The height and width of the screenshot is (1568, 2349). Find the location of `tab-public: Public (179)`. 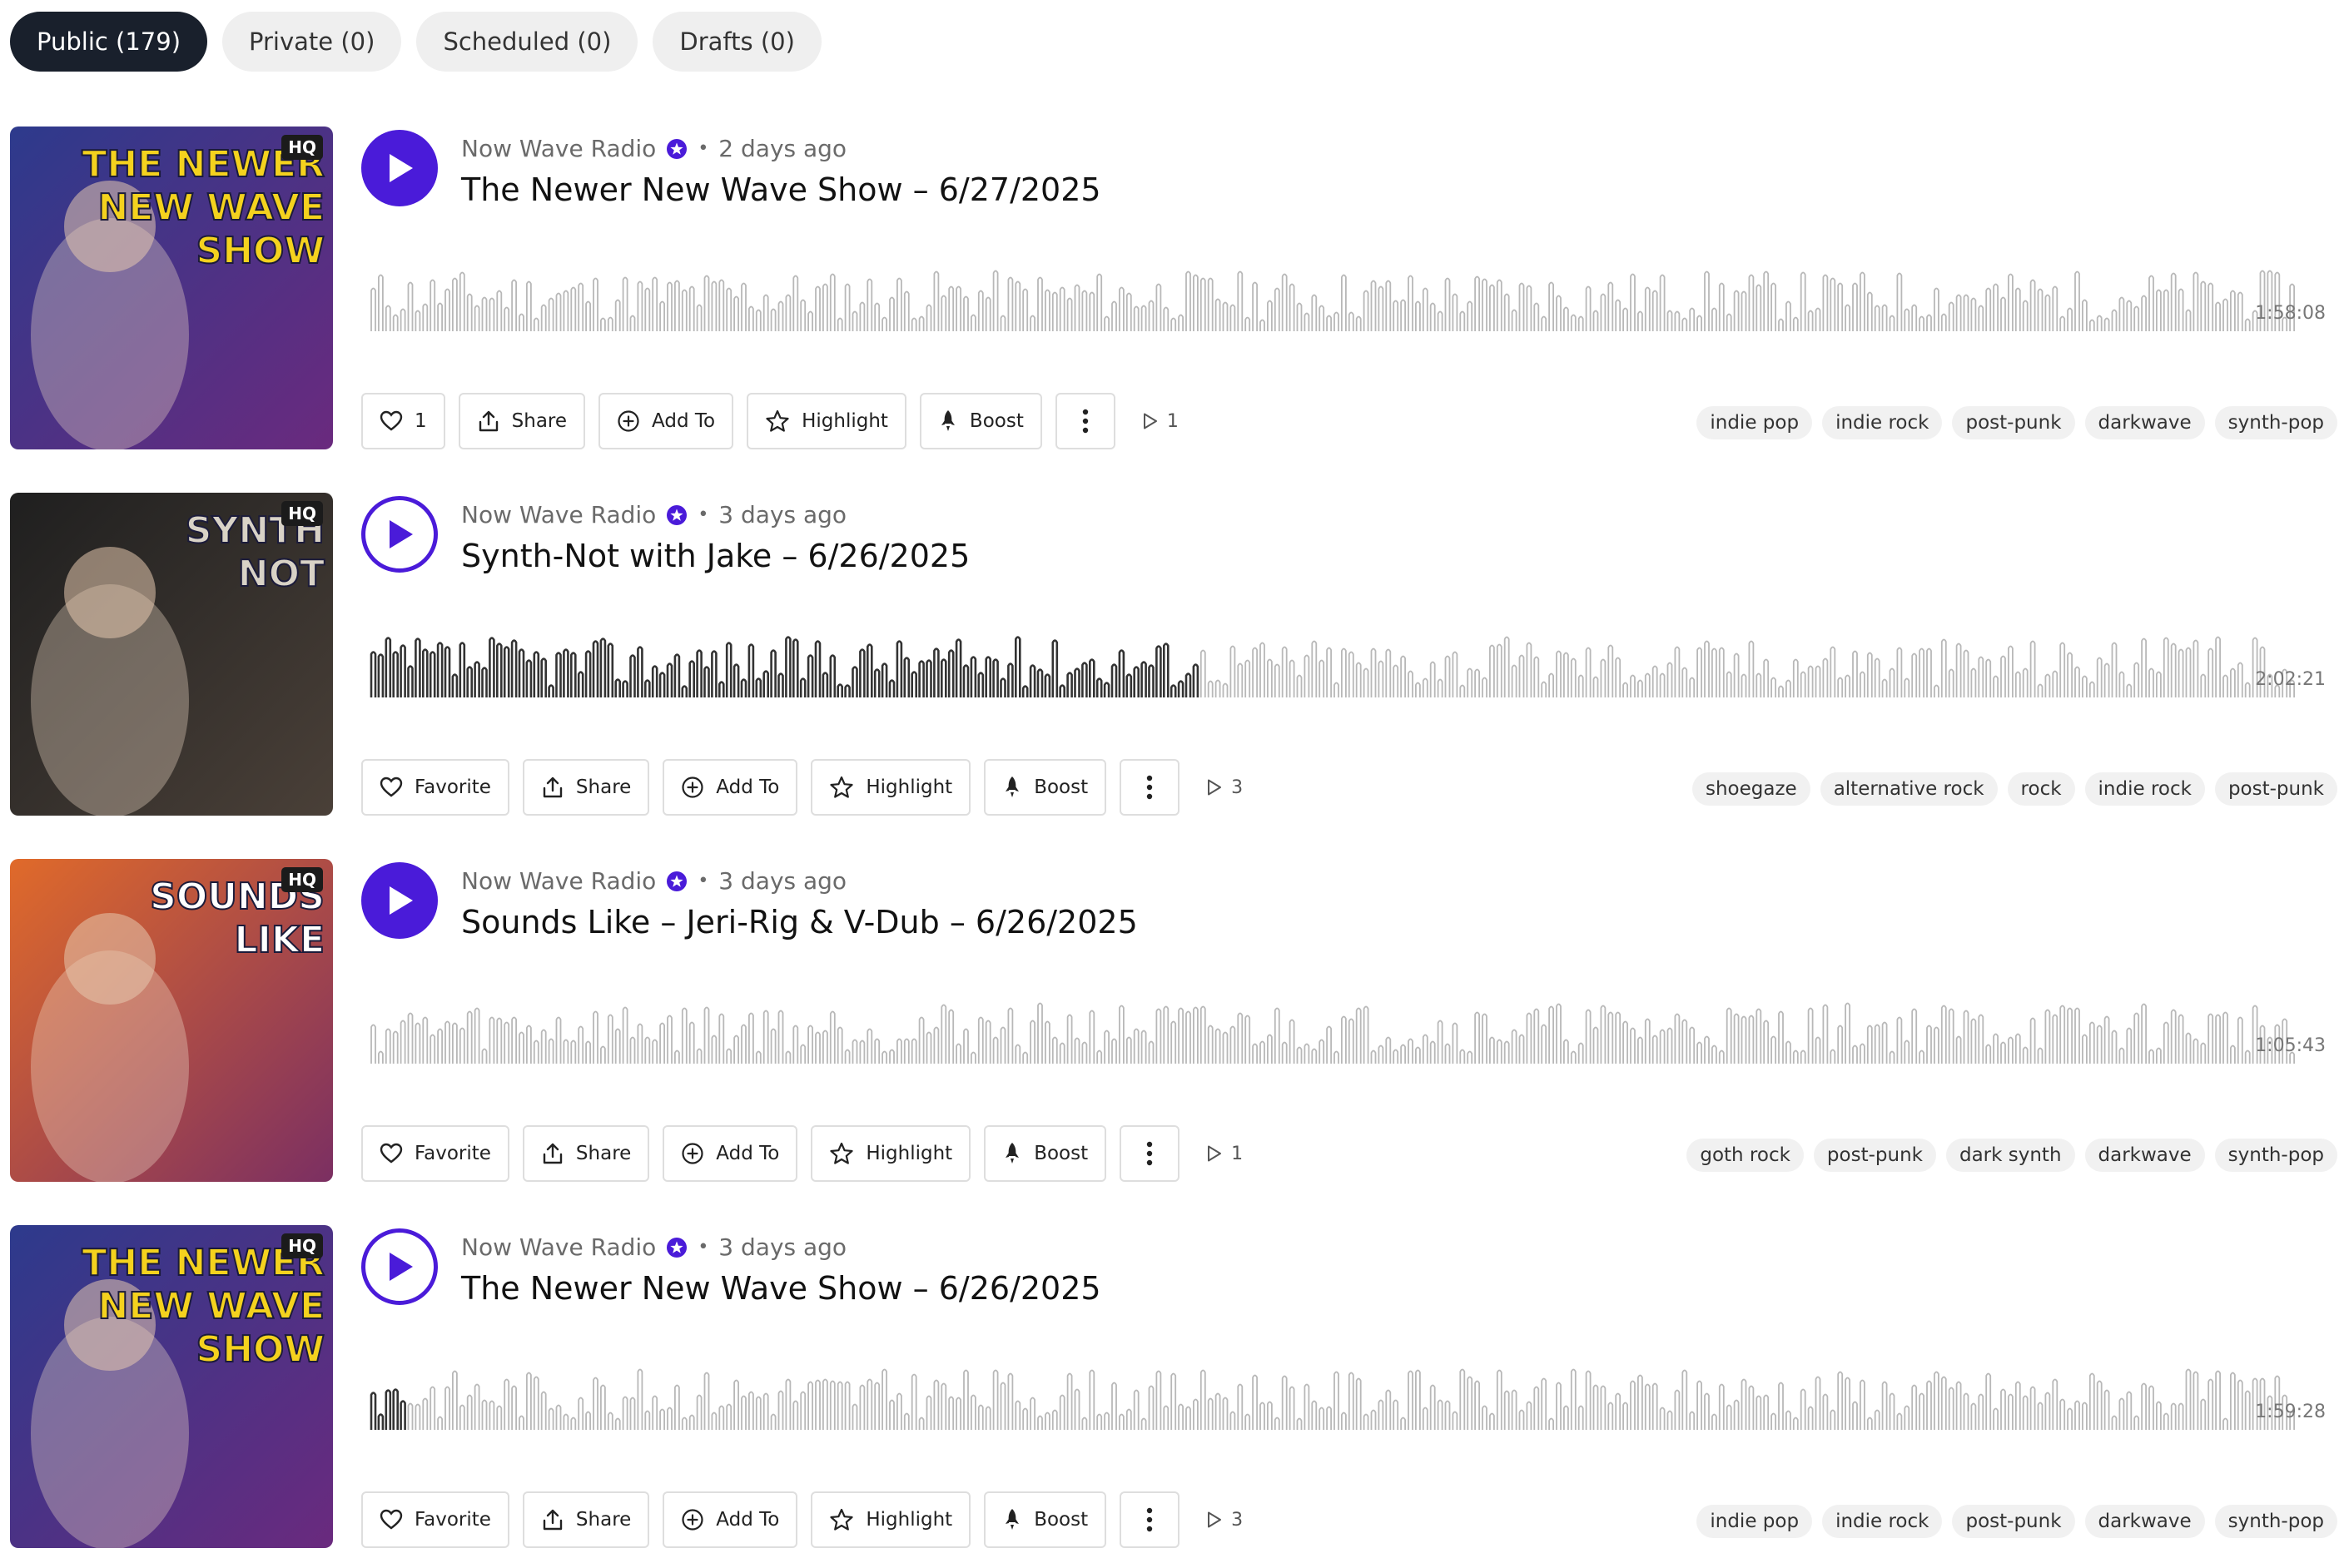

tab-public: Public (179) is located at coordinates (109, 42).